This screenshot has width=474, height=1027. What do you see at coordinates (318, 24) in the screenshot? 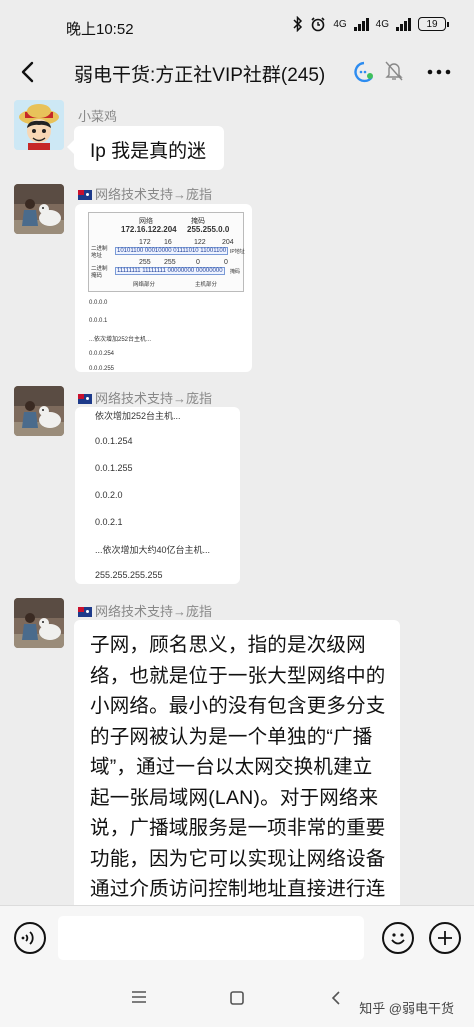
I see `alarm-icon` at bounding box center [318, 24].